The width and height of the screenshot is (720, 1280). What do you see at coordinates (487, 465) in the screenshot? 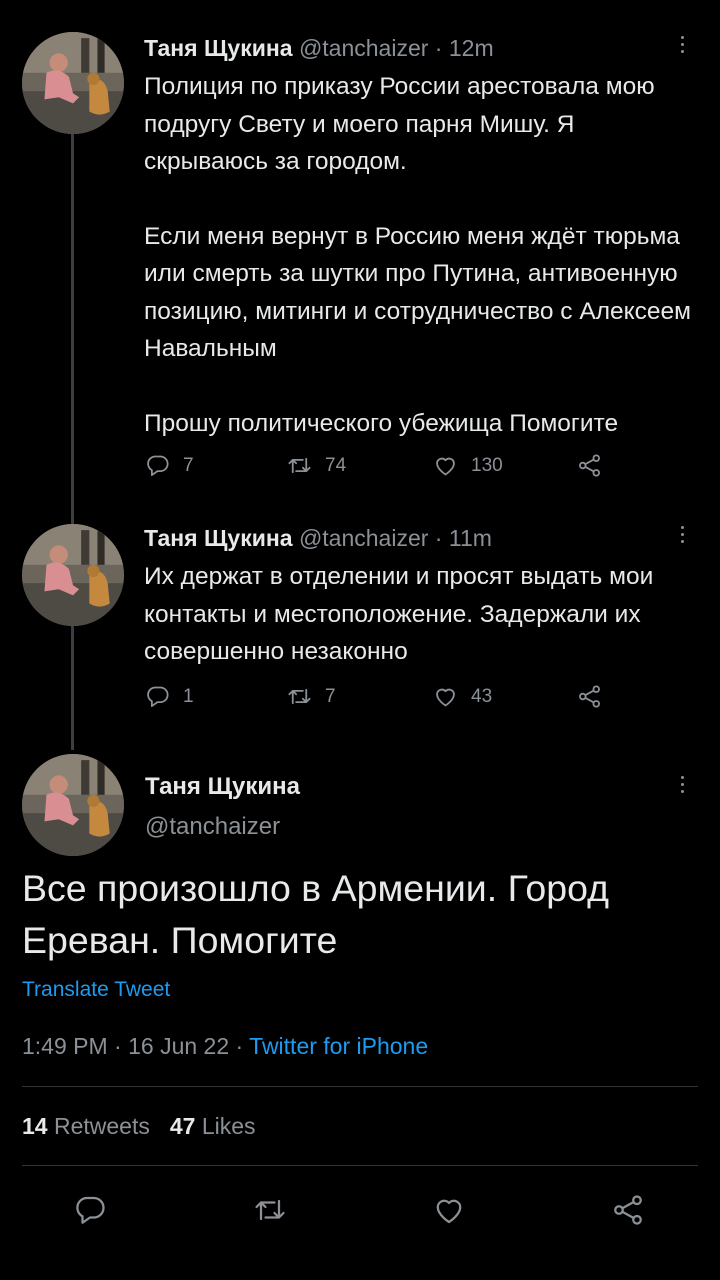
I see `like-count: 130` at bounding box center [487, 465].